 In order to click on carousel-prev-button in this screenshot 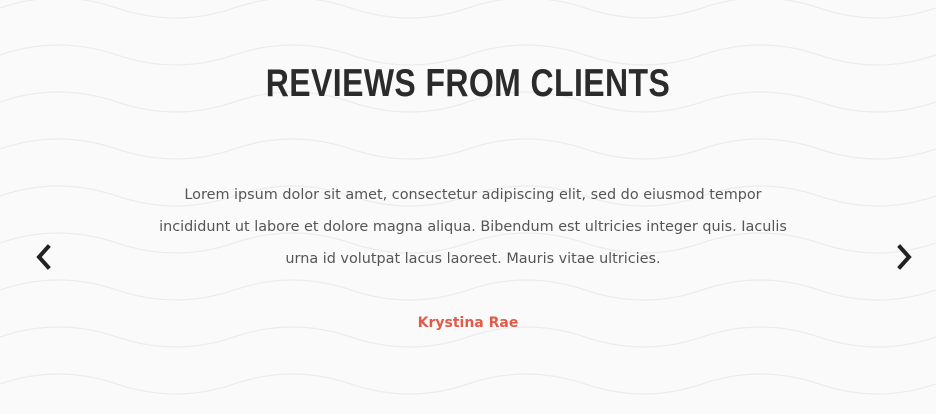, I will do `click(43, 257)`.